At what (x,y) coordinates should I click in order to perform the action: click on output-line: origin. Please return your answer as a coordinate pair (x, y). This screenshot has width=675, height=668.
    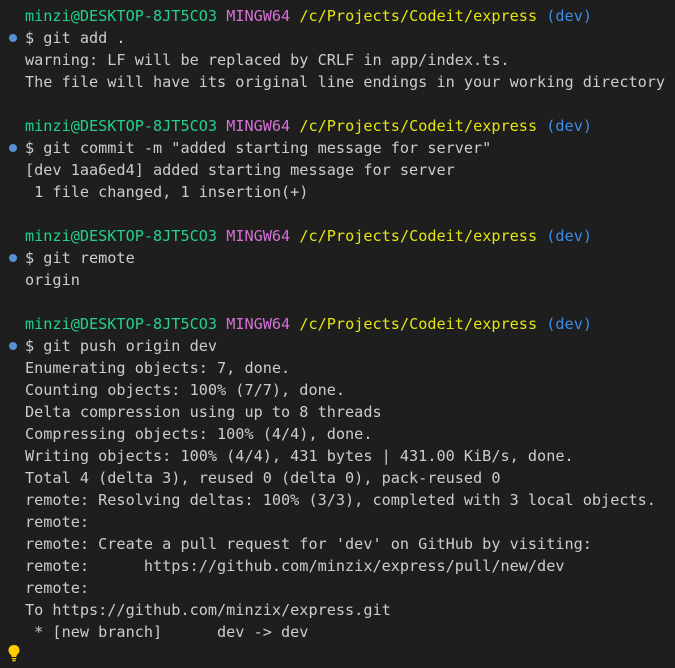
    Looking at the image, I should click on (52, 280).